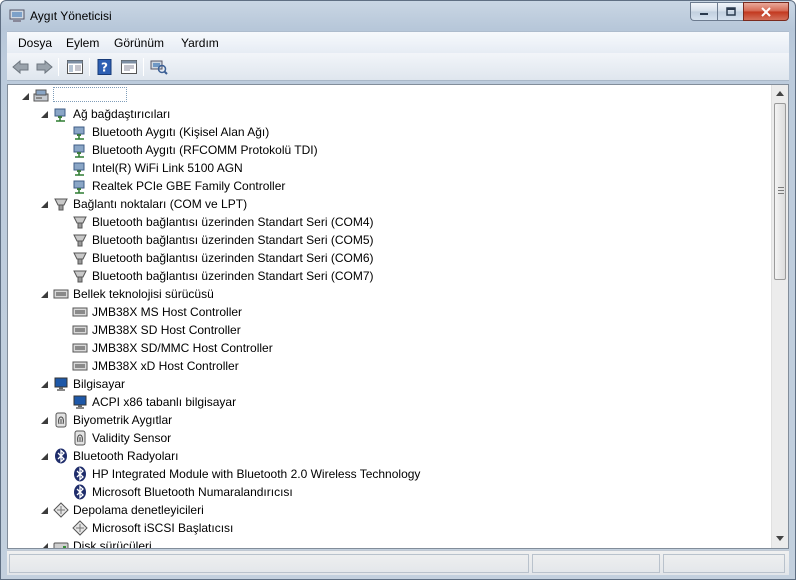 The height and width of the screenshot is (580, 796). What do you see at coordinates (157, 168) in the screenshot?
I see `device-item: Intel(R) WiFi Link 5100 AGN` at bounding box center [157, 168].